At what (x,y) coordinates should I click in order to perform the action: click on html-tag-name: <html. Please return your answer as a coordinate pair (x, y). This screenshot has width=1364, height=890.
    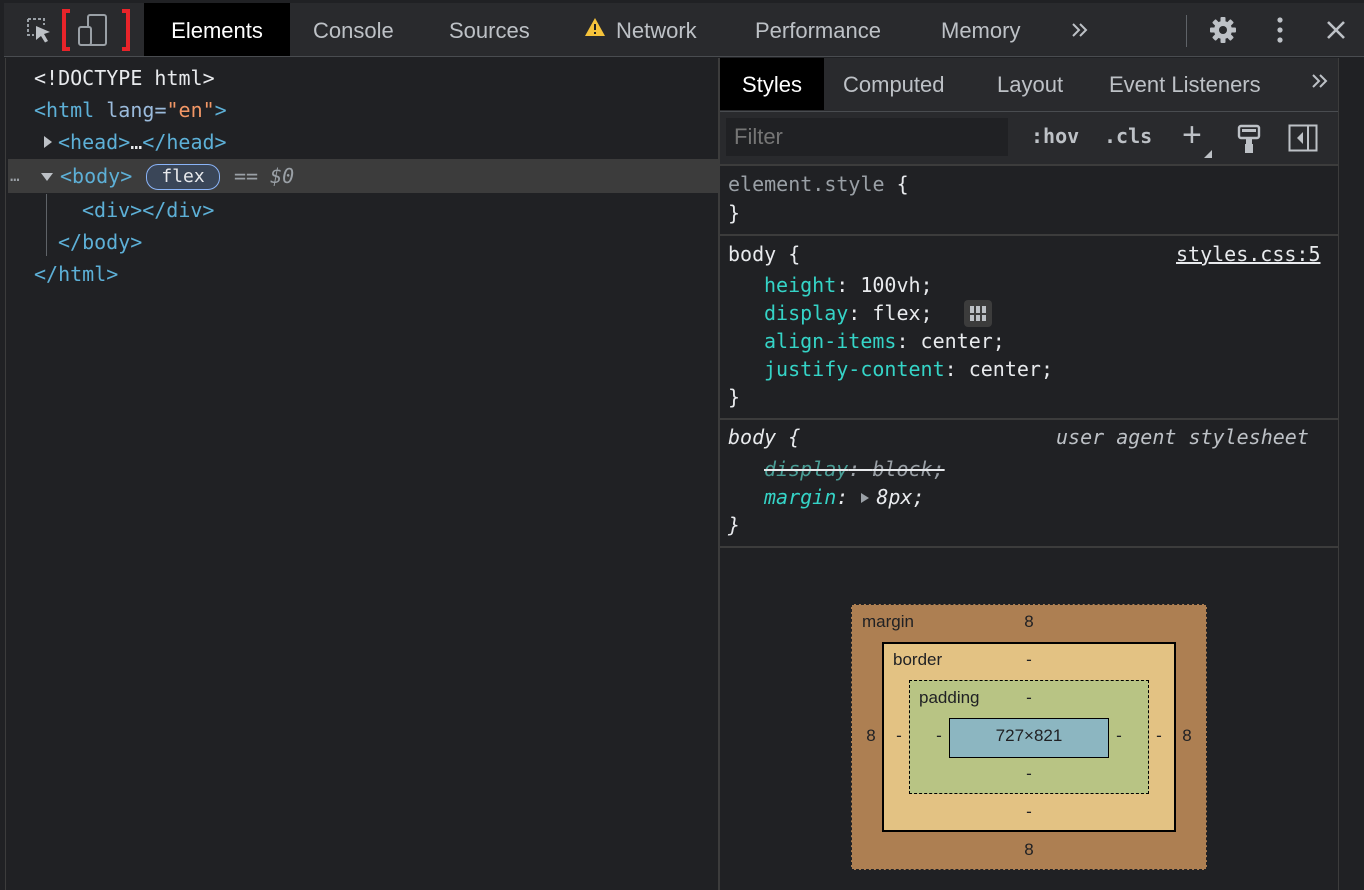
    Looking at the image, I should click on (64, 110).